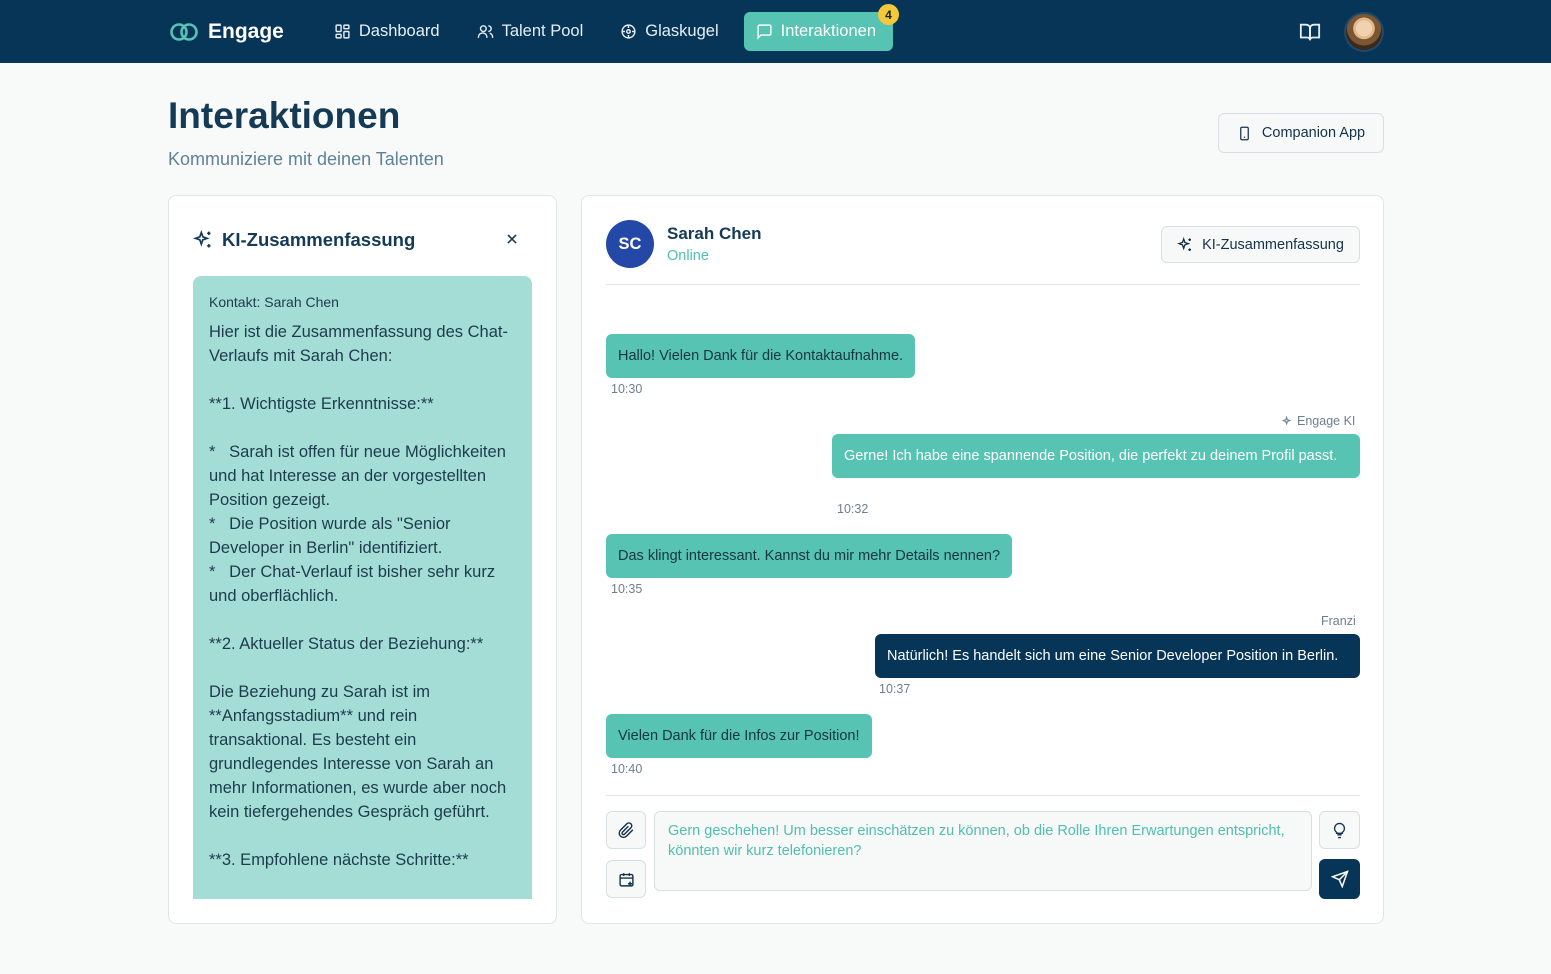  What do you see at coordinates (983, 851) in the screenshot?
I see `message-input` at bounding box center [983, 851].